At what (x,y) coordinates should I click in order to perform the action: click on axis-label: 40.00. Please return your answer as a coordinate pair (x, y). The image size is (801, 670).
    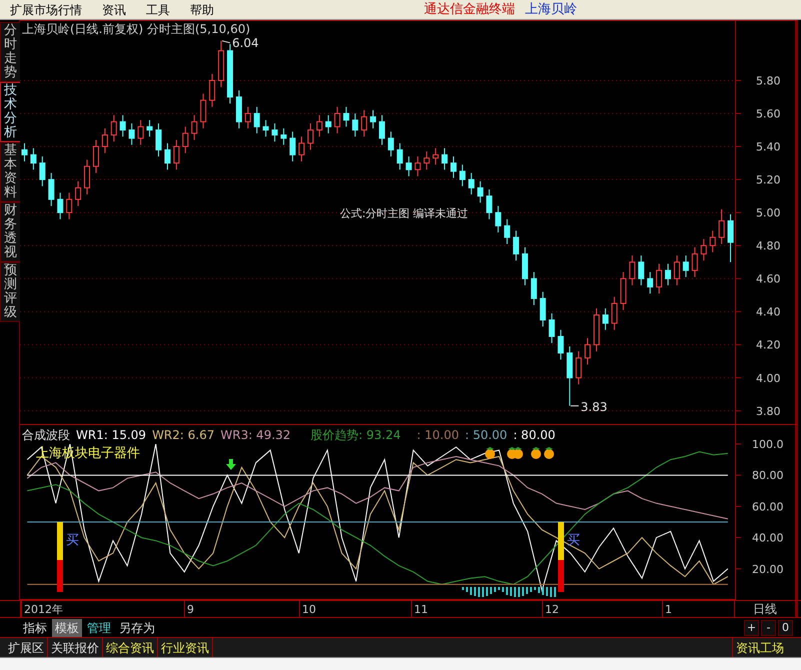
    Looking at the image, I should click on (768, 538).